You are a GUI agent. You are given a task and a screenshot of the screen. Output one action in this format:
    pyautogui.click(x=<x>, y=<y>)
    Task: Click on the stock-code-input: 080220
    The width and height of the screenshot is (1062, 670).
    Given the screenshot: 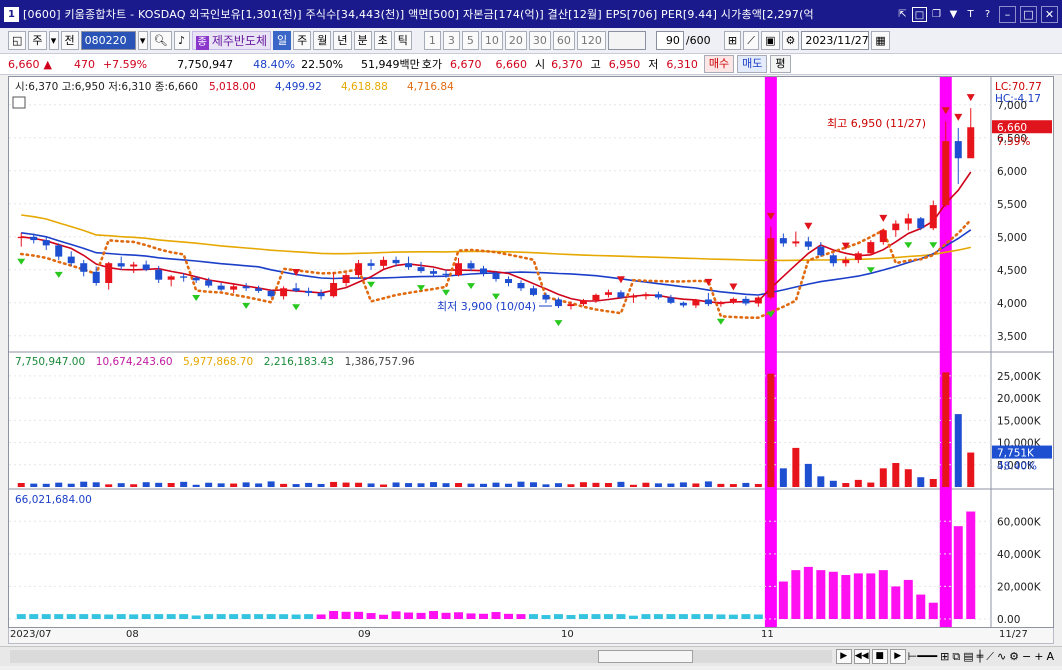 What is the action you would take?
    pyautogui.click(x=108, y=40)
    